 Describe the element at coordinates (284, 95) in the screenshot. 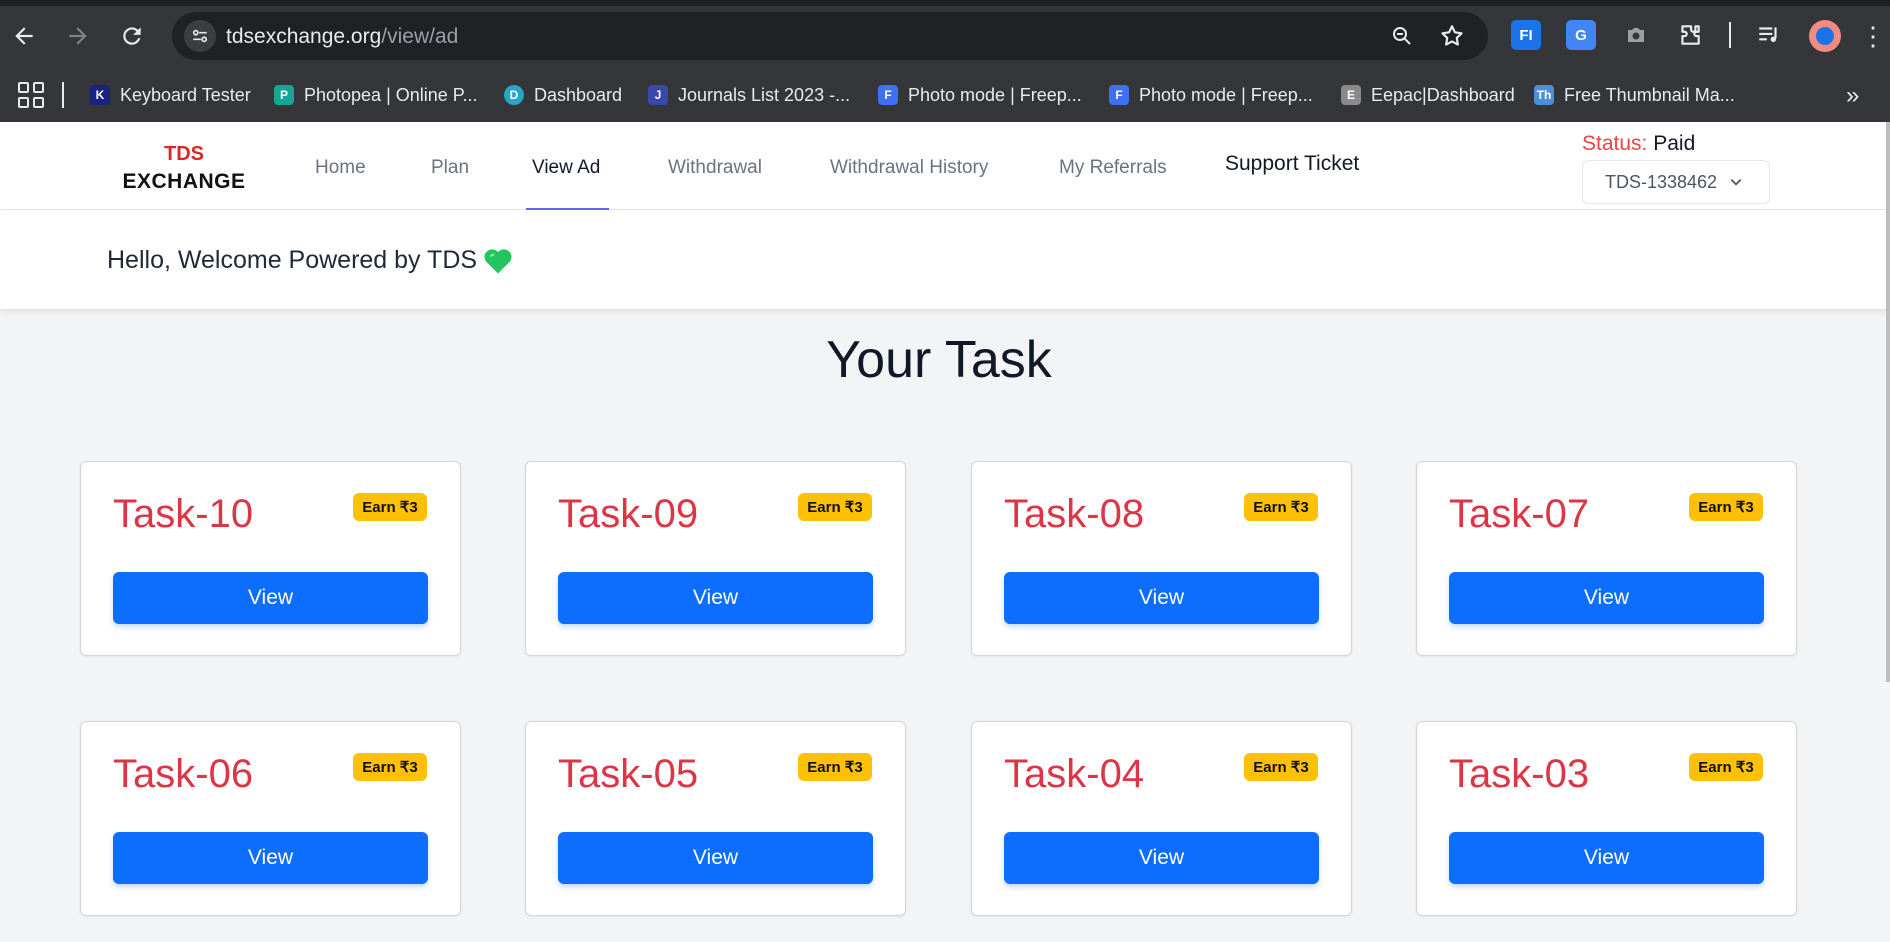

I see `bookmark-favicon: P` at that location.